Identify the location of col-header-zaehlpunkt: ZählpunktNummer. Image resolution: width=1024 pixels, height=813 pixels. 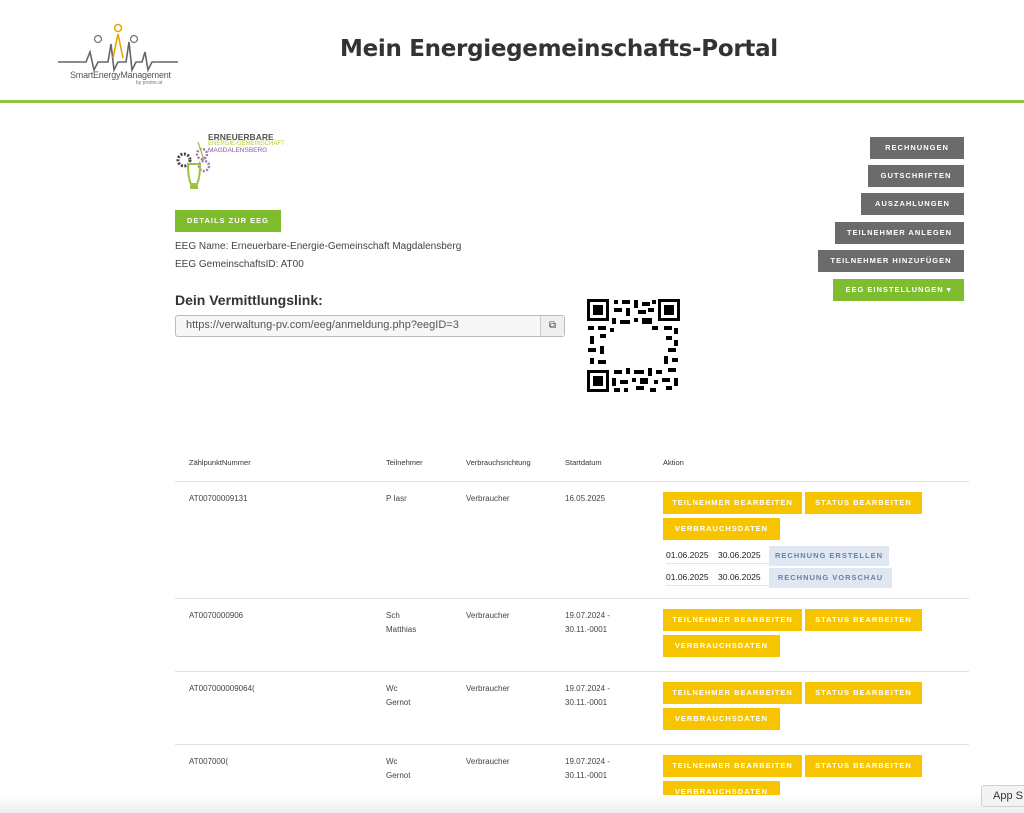
(220, 462).